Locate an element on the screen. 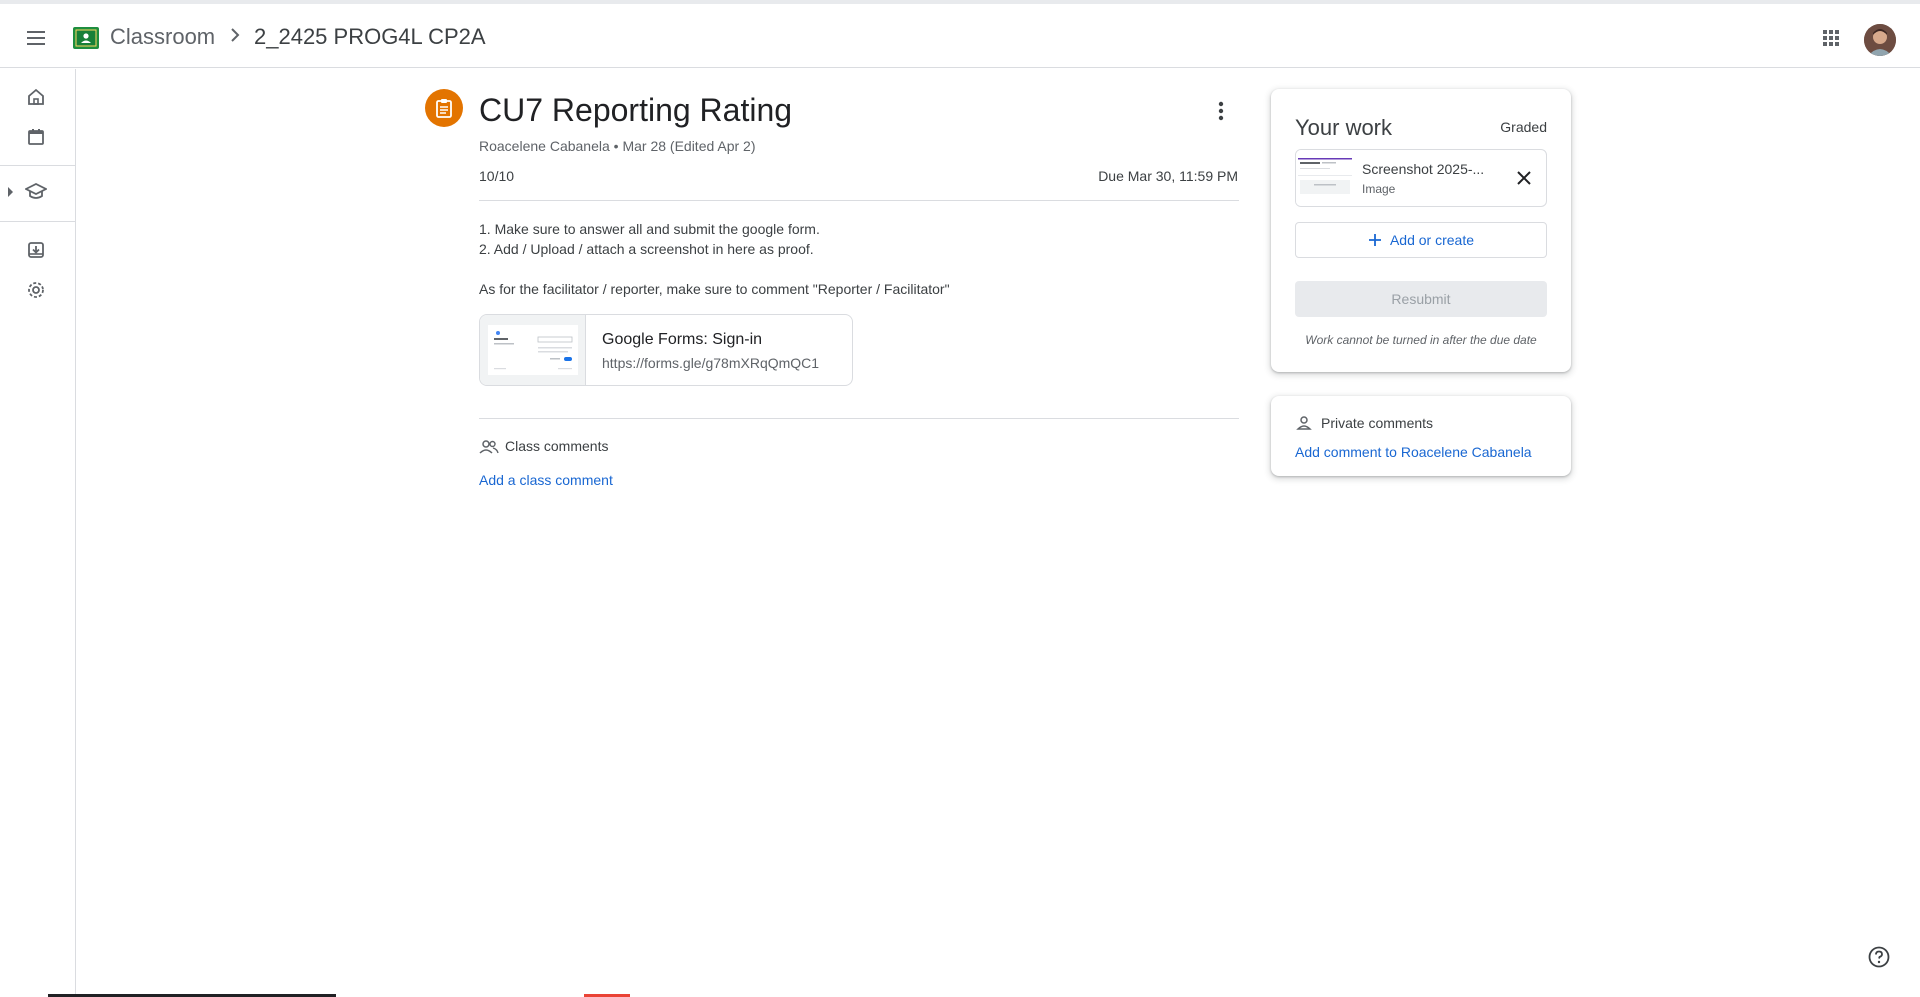 The width and height of the screenshot is (1920, 997). google-apps-icon is located at coordinates (1831, 38).